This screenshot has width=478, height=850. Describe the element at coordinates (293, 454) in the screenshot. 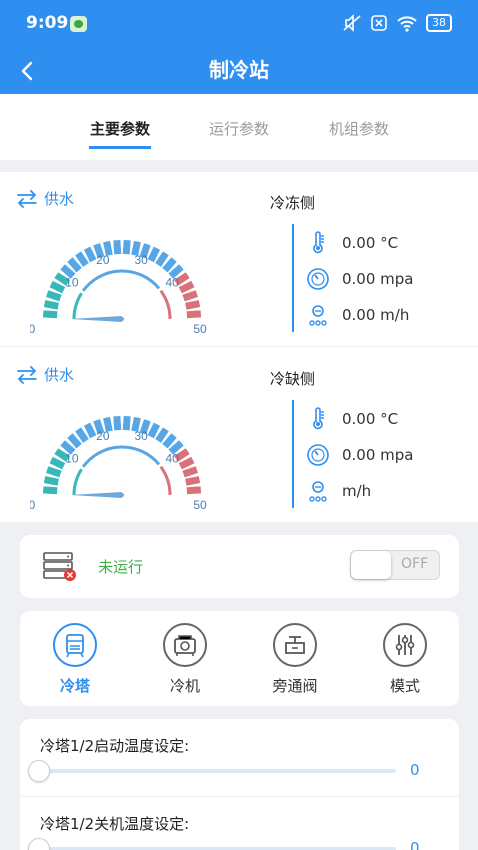

I see `metric-divider` at that location.